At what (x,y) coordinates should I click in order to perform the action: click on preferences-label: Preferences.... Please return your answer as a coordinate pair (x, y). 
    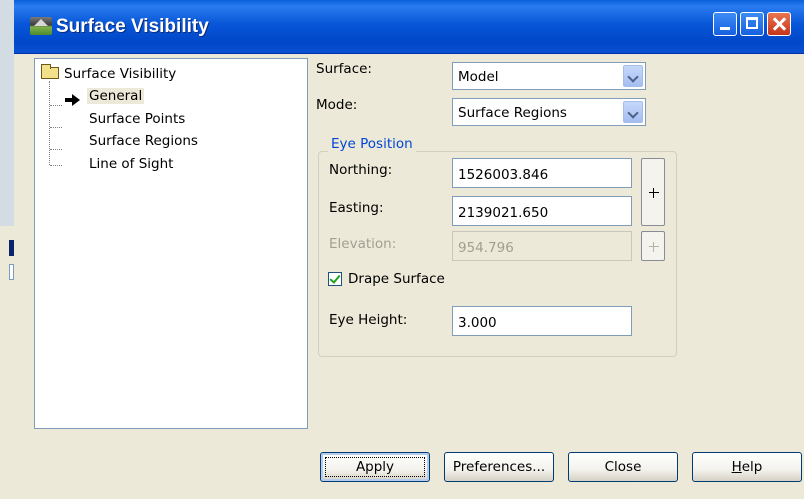
    Looking at the image, I should click on (499, 467).